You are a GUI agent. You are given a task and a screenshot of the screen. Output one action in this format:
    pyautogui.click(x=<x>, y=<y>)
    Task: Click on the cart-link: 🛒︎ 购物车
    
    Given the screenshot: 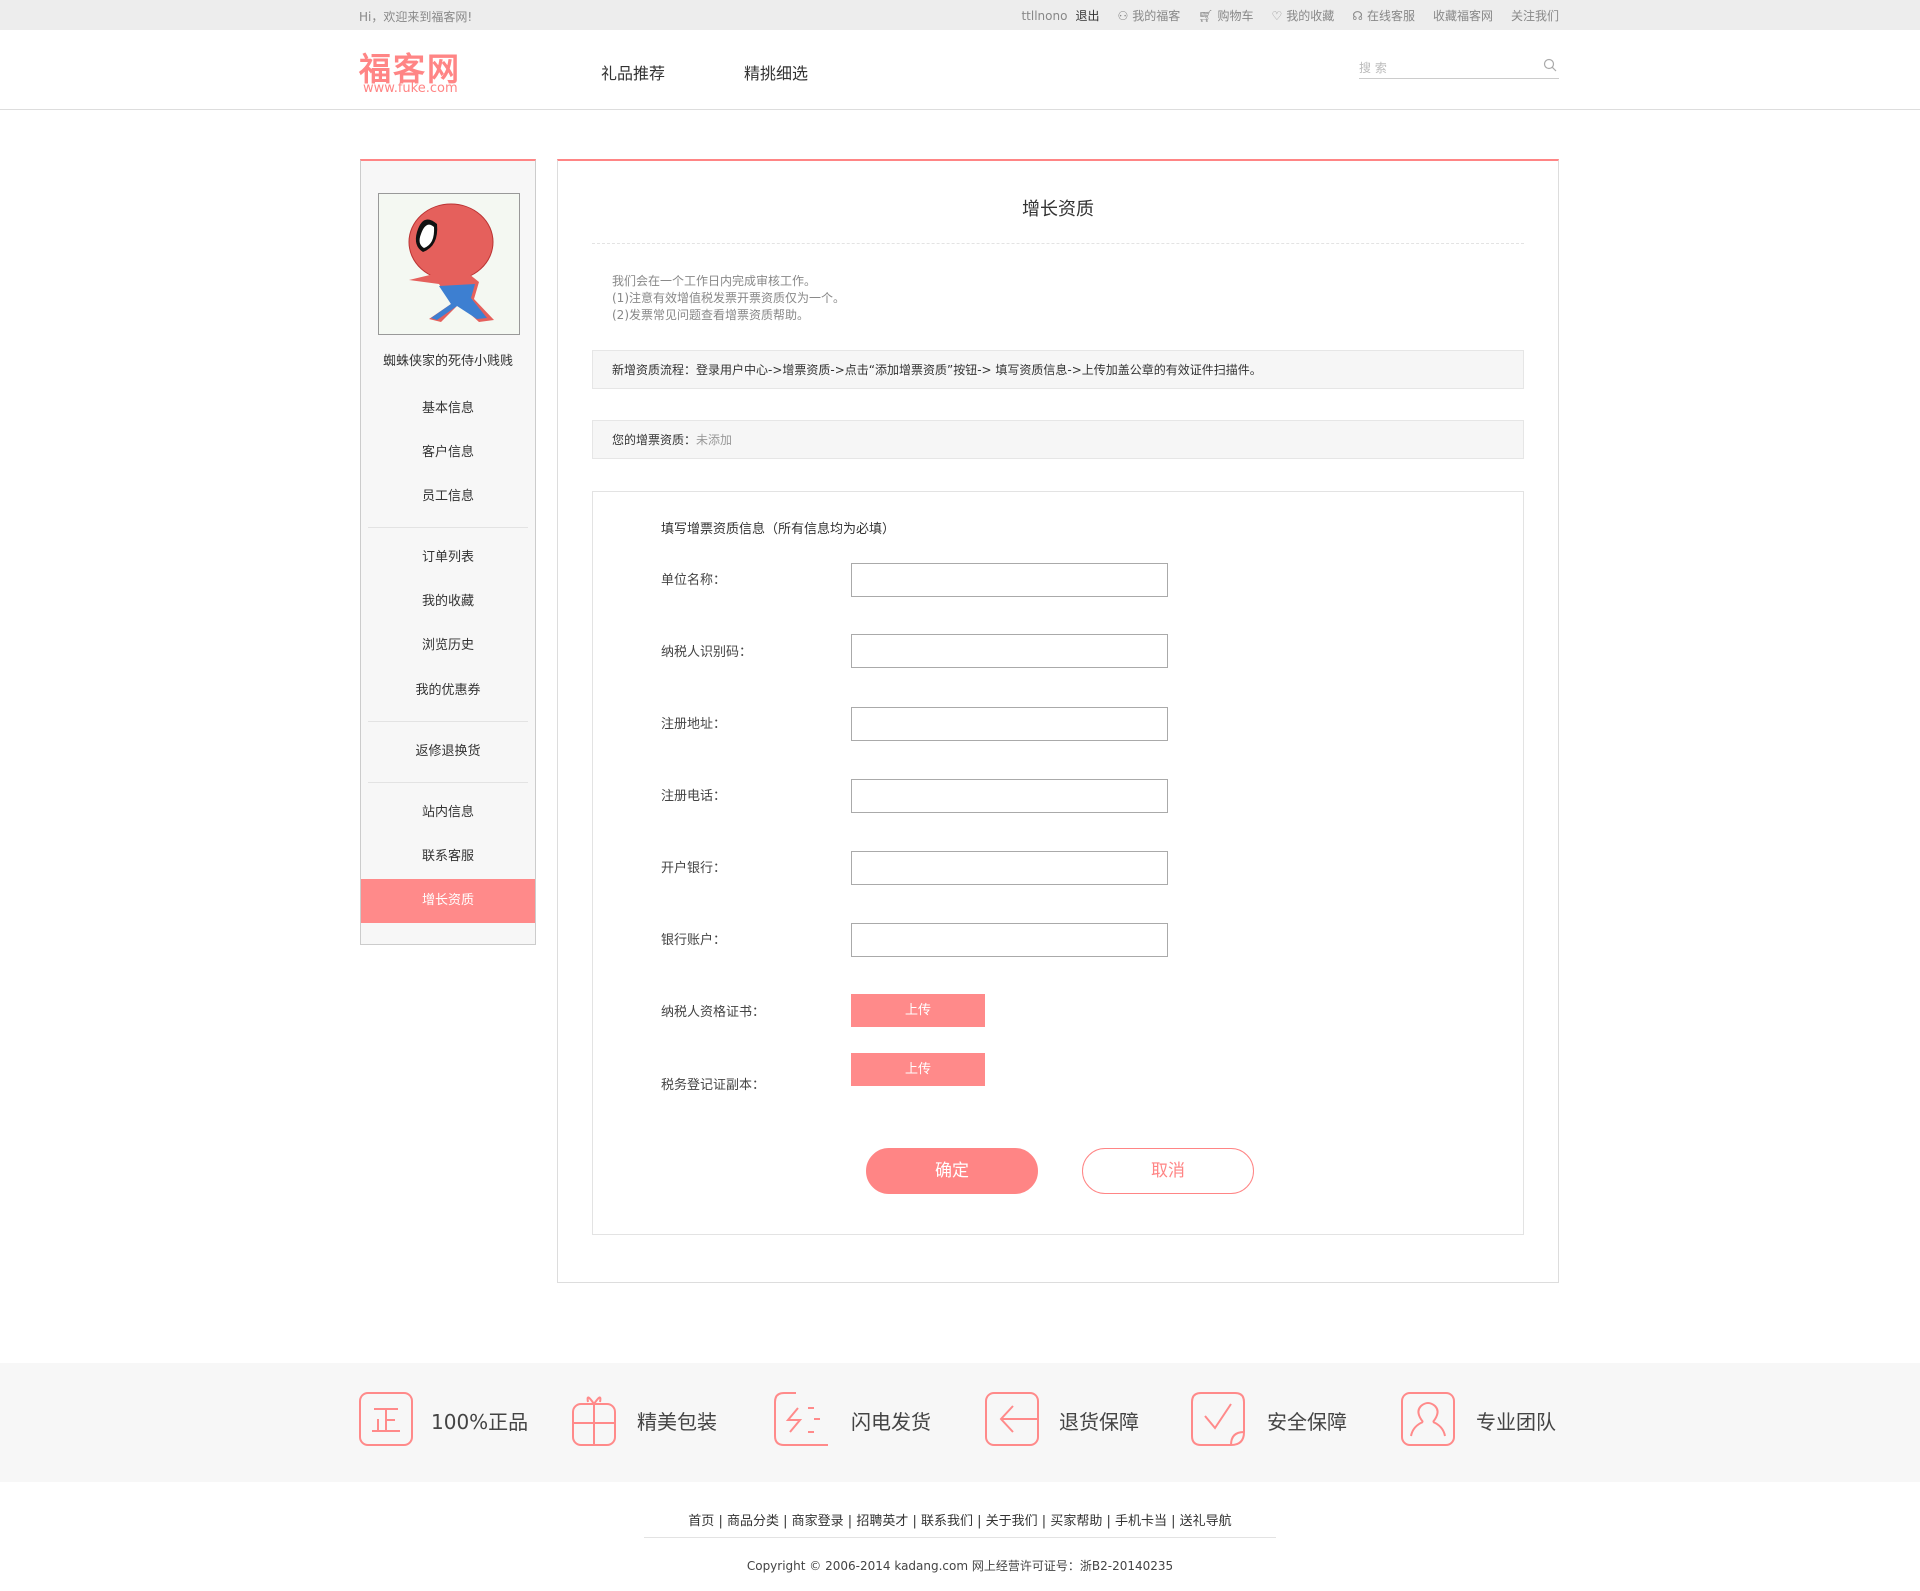 What is the action you would take?
    pyautogui.click(x=1225, y=15)
    